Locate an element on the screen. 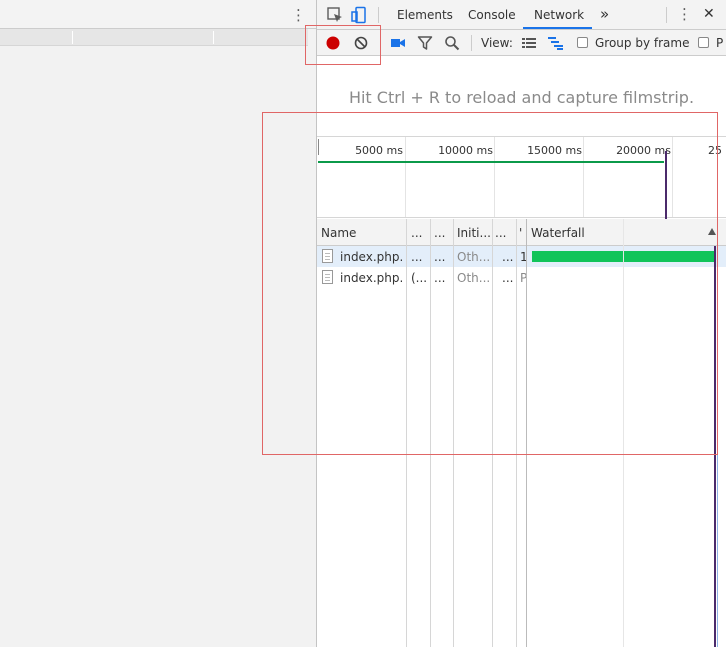 This screenshot has height=647, width=726. table-row: index.php... (... ... Oth... ... P is located at coordinates (521, 277).